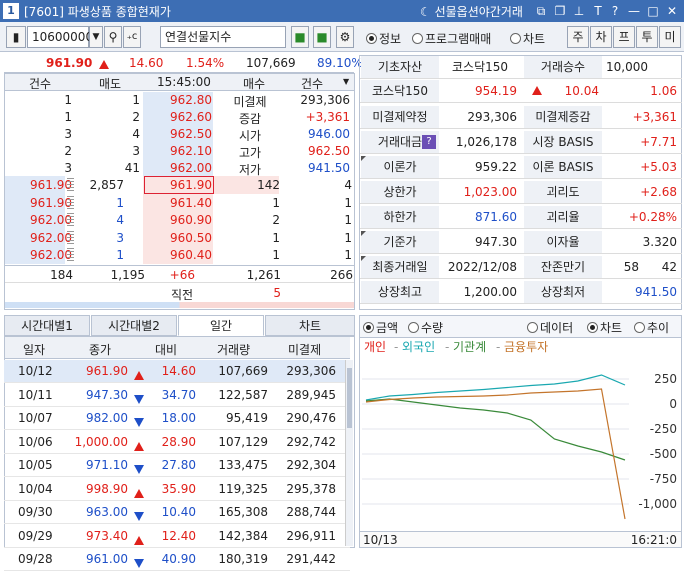 The width and height of the screenshot is (684, 571). What do you see at coordinates (654, 117) in the screenshot?
I see `info-value-right: +3,361` at bounding box center [654, 117].